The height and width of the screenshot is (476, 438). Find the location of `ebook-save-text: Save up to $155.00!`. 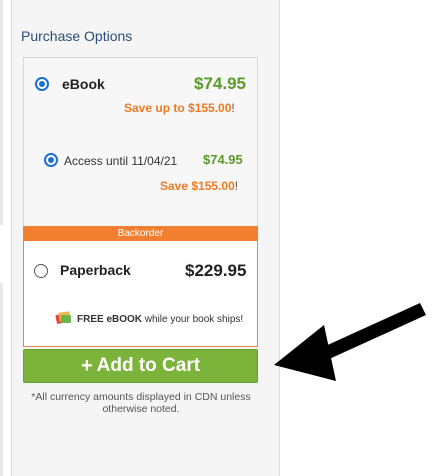

ebook-save-text: Save up to $155.00! is located at coordinates (179, 108).